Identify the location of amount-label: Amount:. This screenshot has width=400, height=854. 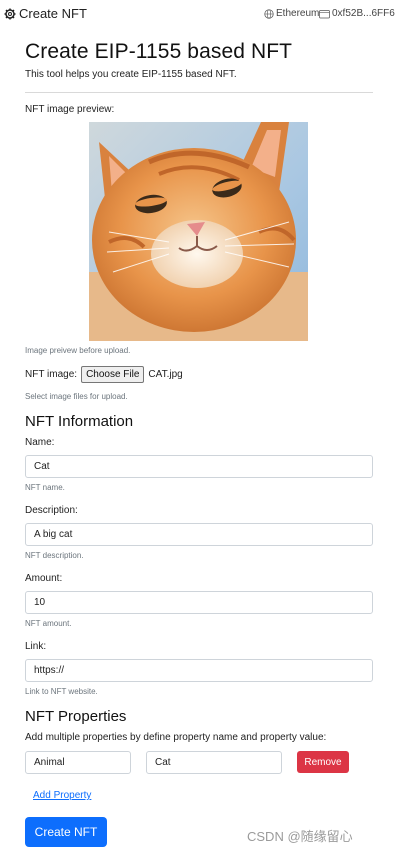
(44, 578).